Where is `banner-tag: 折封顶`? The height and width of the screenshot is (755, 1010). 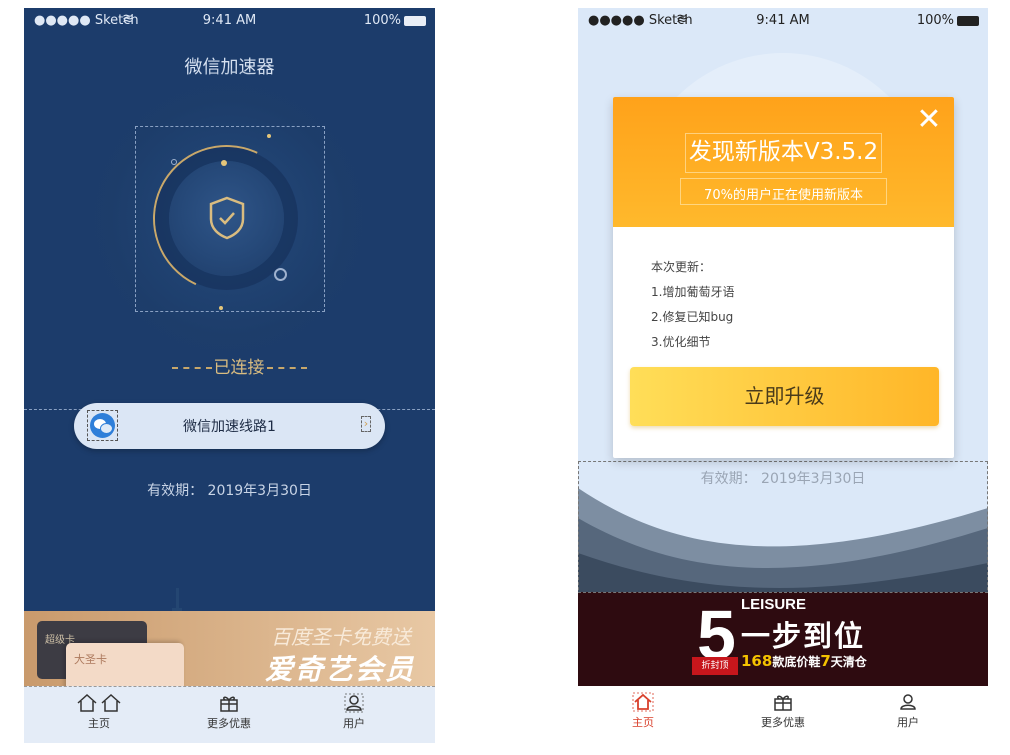 banner-tag: 折封顶 is located at coordinates (715, 666).